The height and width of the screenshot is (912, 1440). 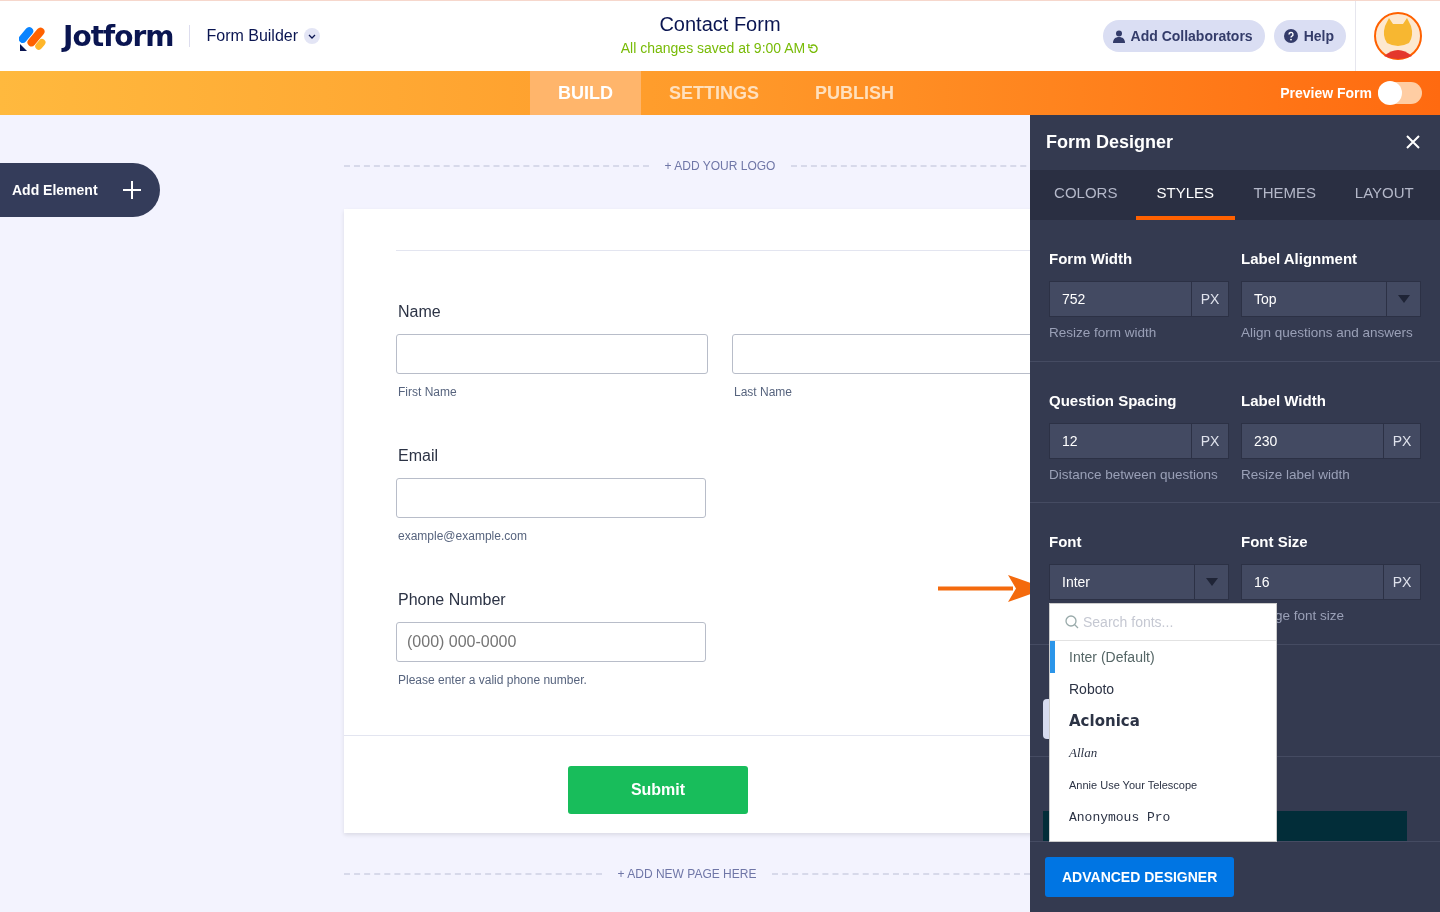 What do you see at coordinates (463, 536) in the screenshot?
I see `sublabel: example@example.com` at bounding box center [463, 536].